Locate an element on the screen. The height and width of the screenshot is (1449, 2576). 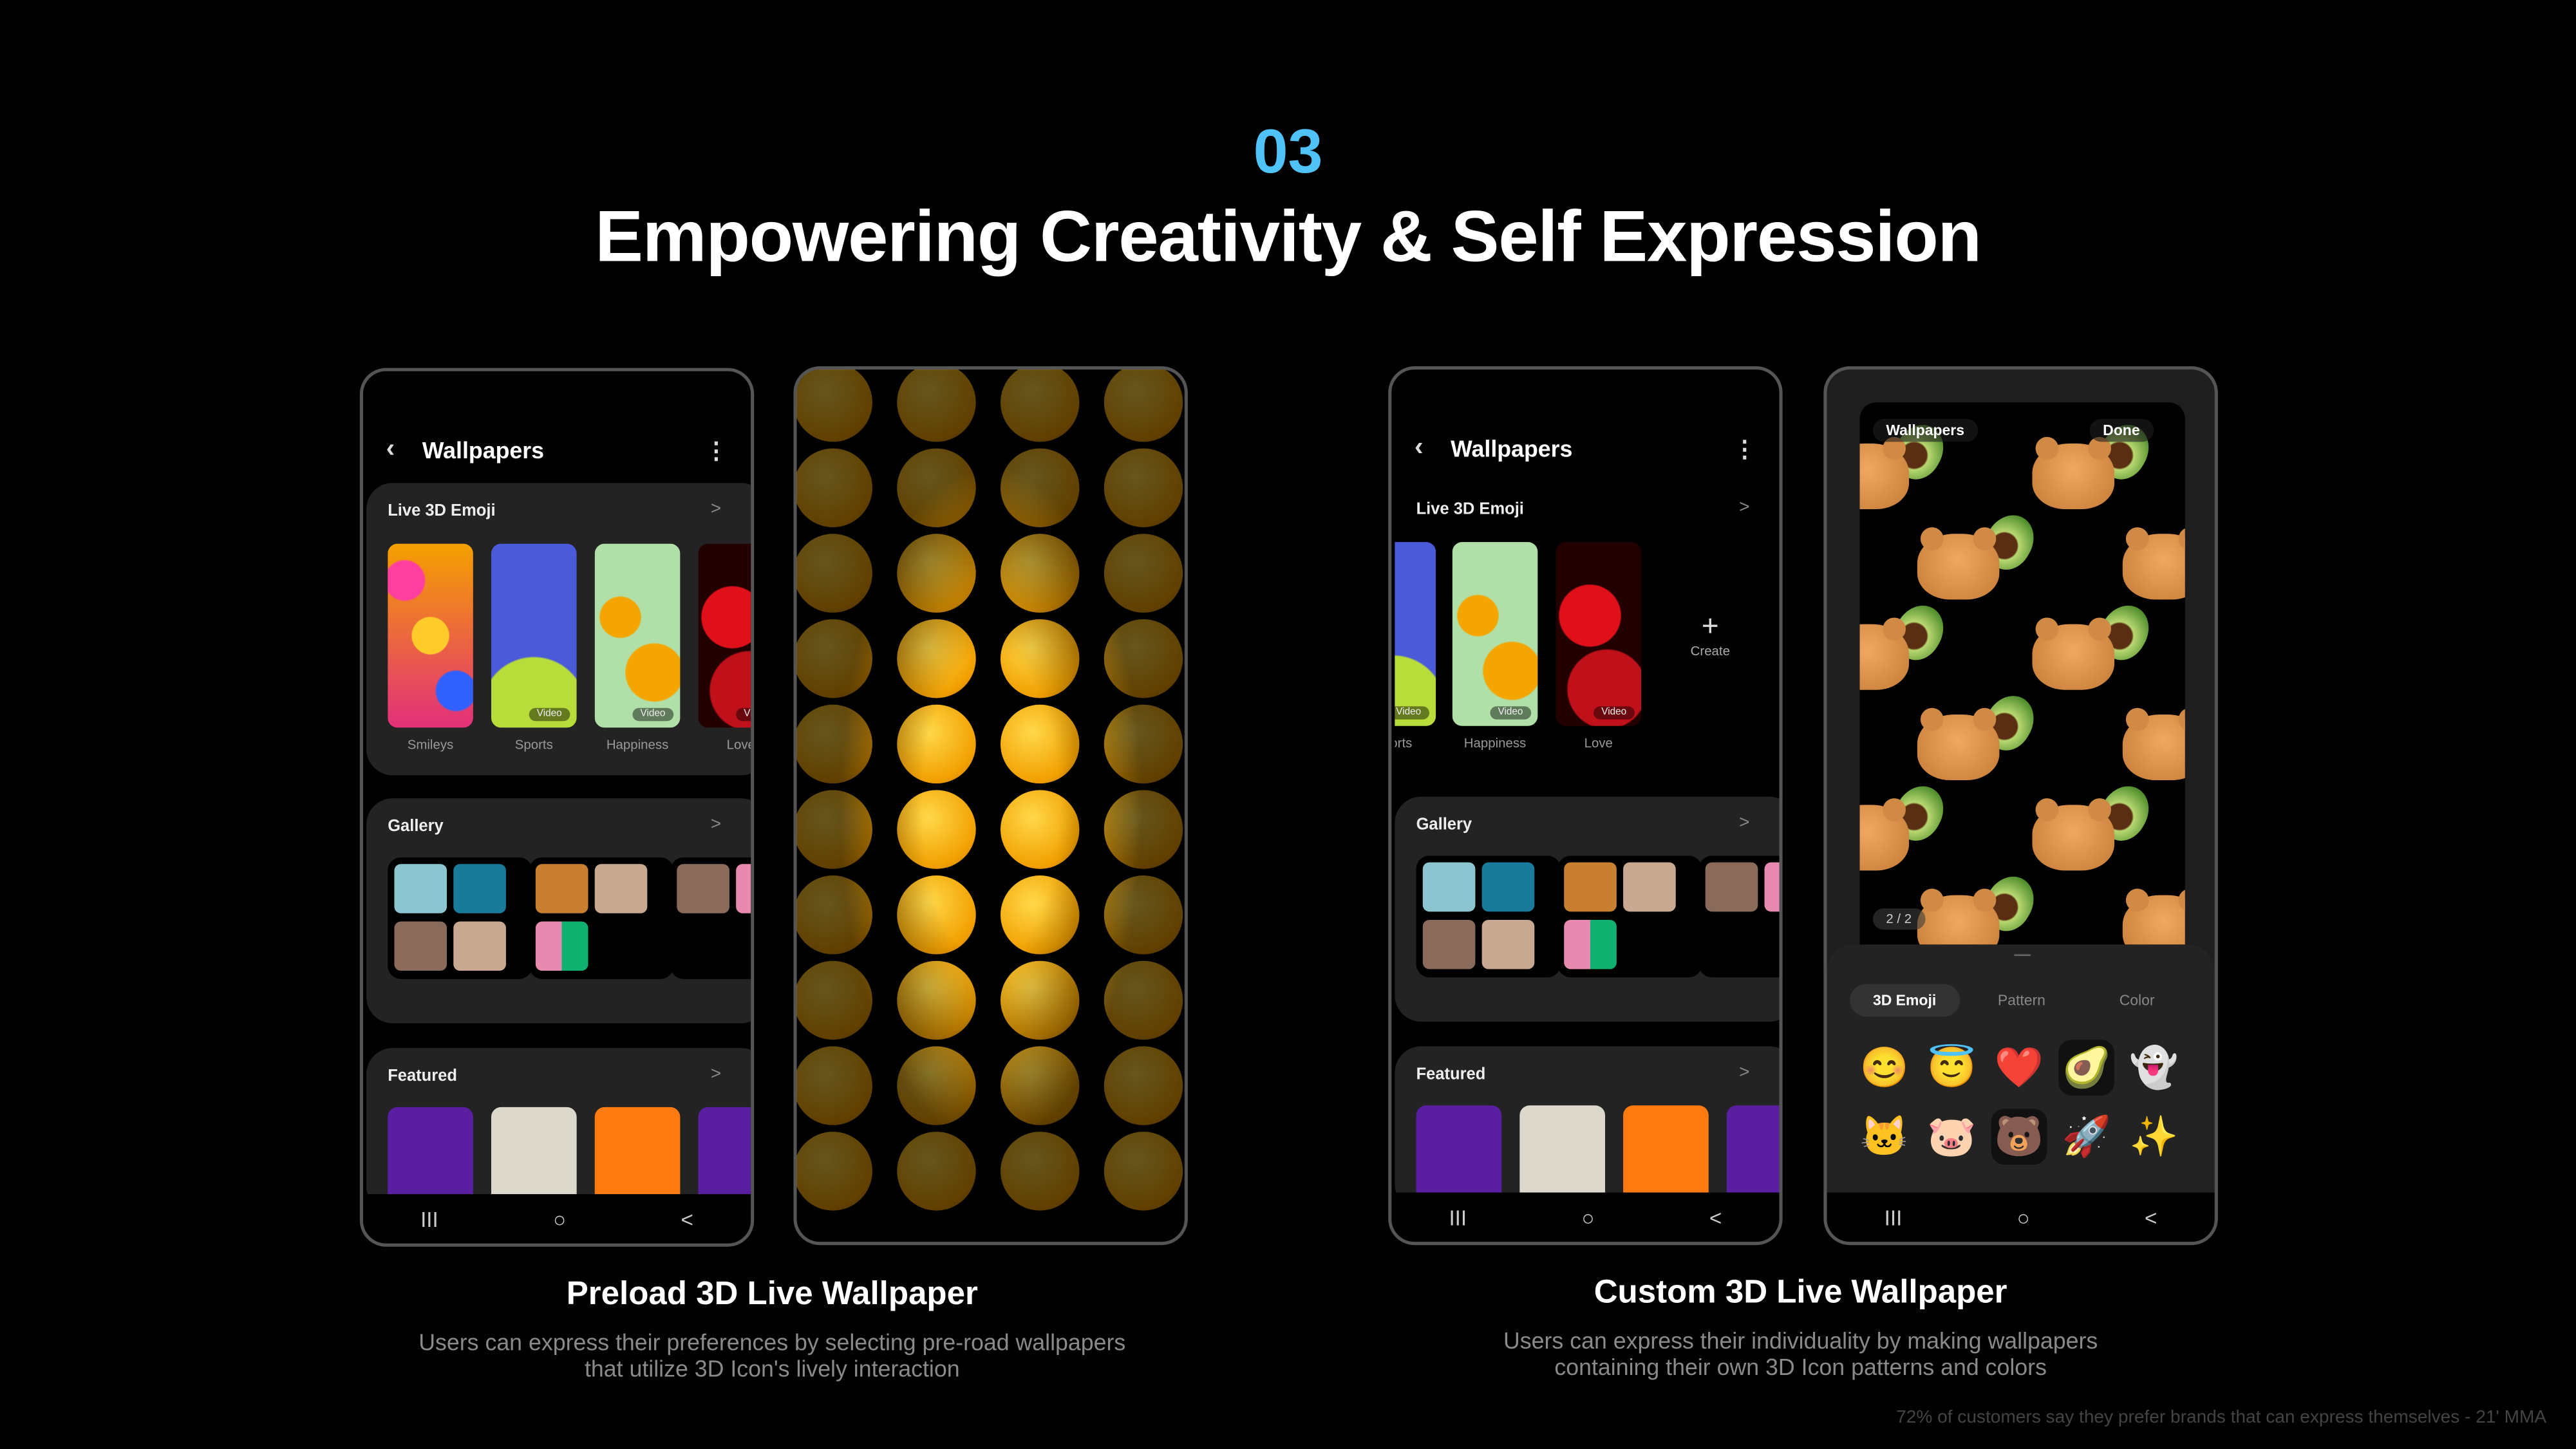
headline: Empowering Creativity & Self Expression is located at coordinates (1288, 237).